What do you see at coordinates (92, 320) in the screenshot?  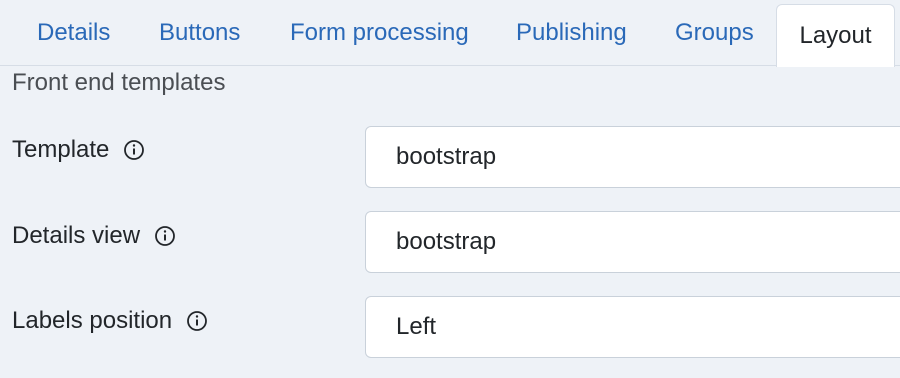 I see `labels-position-label-text: Labels position` at bounding box center [92, 320].